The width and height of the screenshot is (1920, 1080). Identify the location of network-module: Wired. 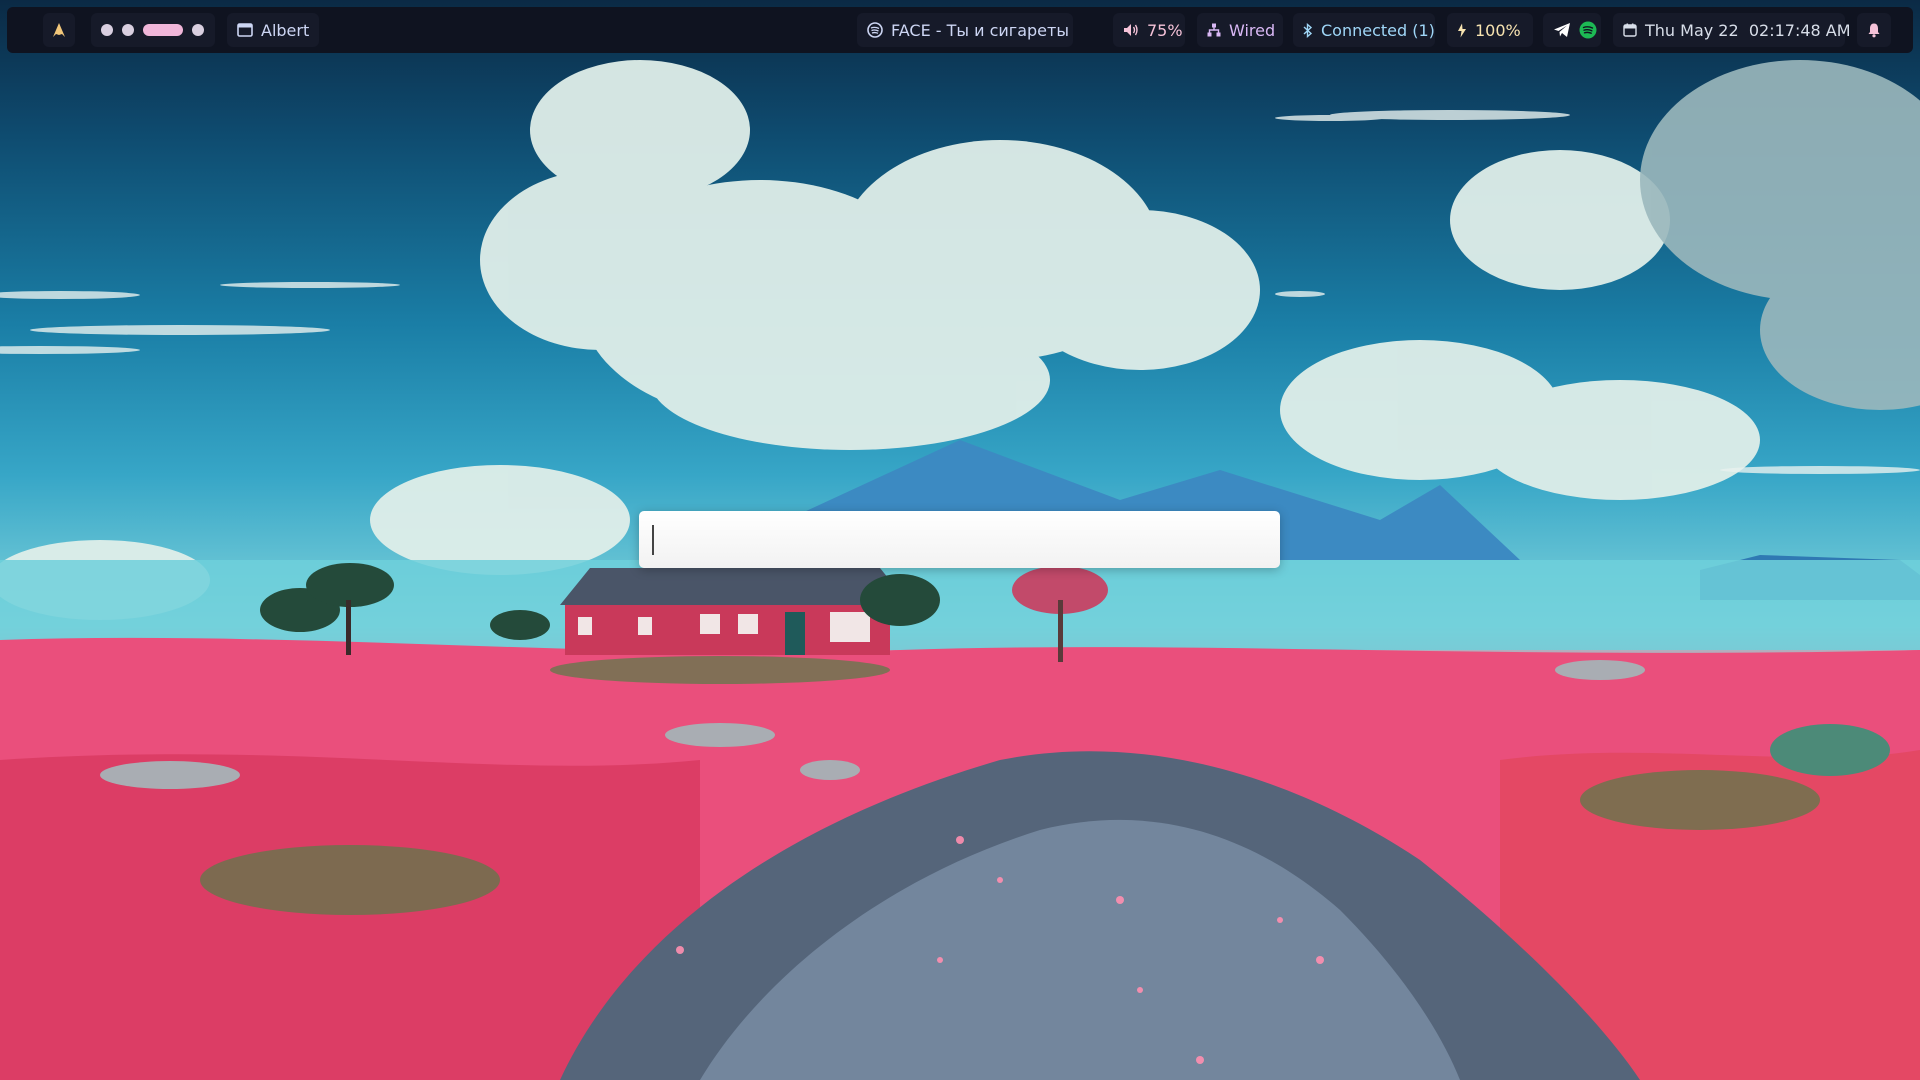
(1240, 30).